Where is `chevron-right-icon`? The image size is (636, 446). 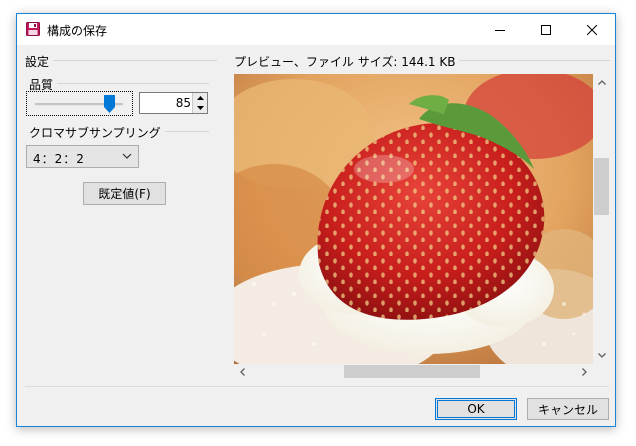
chevron-right-icon is located at coordinates (584, 371).